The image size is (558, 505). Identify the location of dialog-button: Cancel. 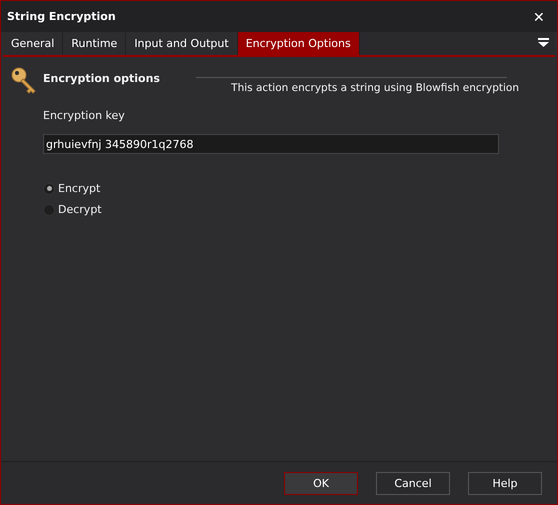
(413, 483).